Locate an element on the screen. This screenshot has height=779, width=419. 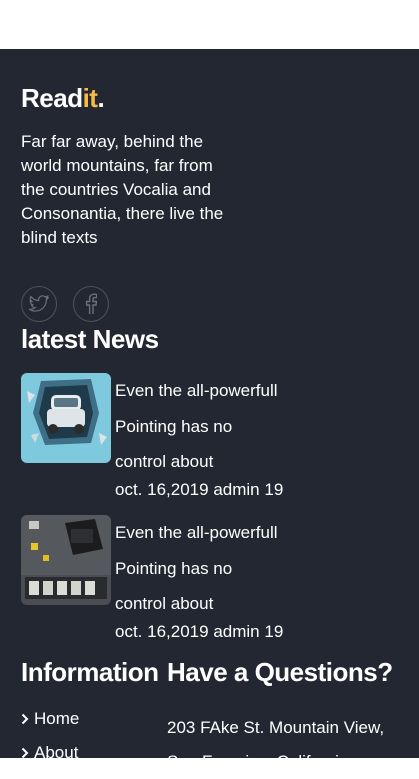
address-line: 203 FAke St. Mountain View, is located at coordinates (276, 727).